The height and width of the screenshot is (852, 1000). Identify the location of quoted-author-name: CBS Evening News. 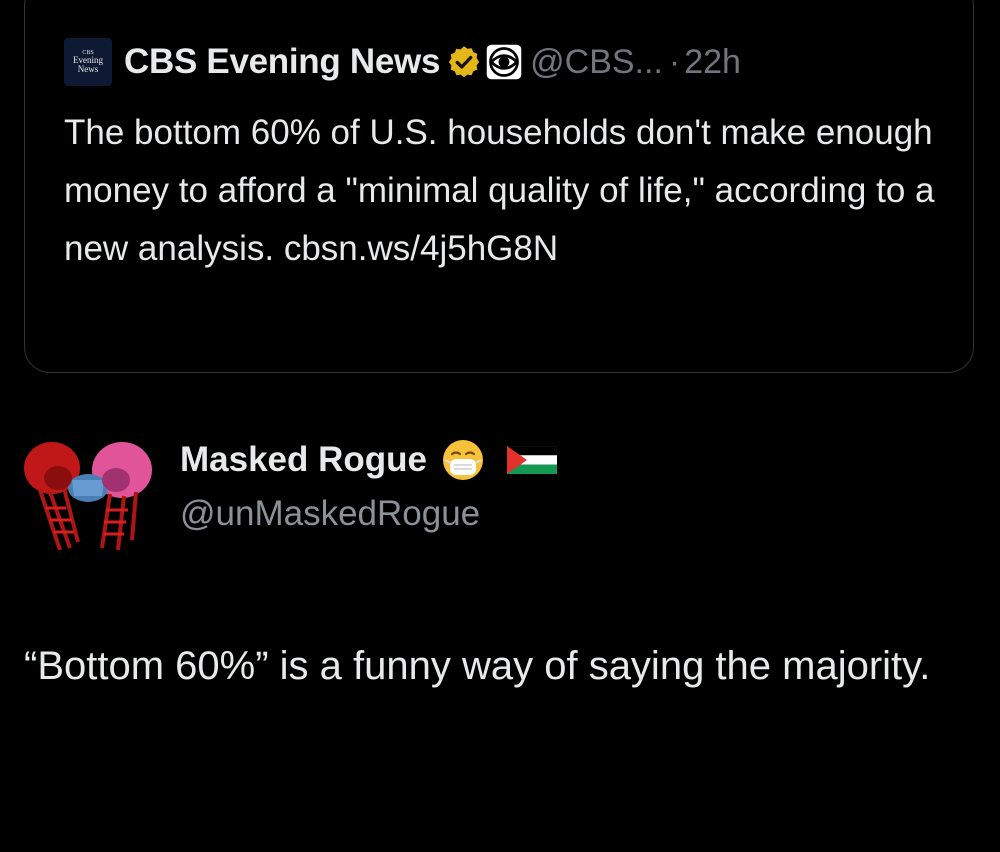
(282, 62).